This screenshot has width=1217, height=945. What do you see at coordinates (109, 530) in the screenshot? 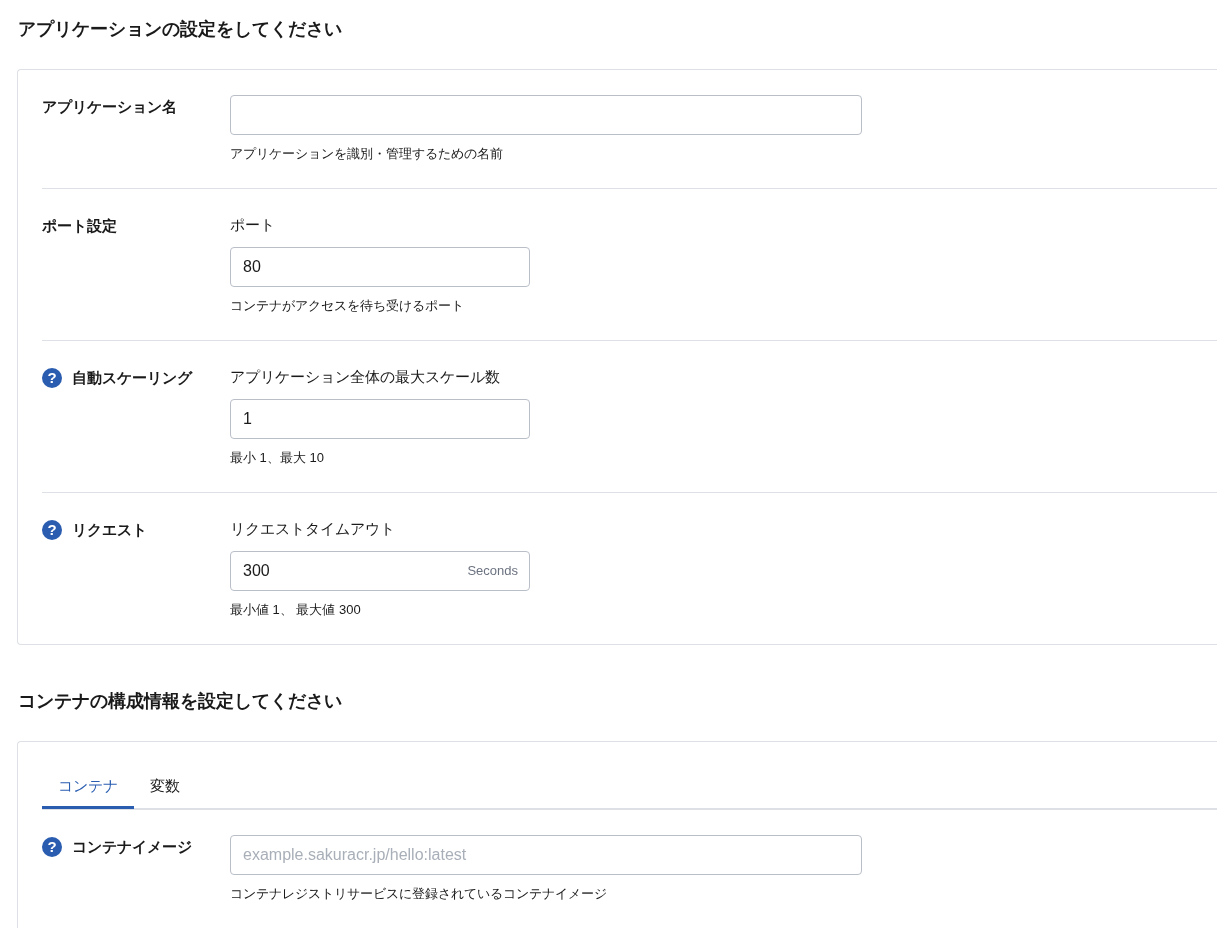
I see `field-label: リクエスト` at bounding box center [109, 530].